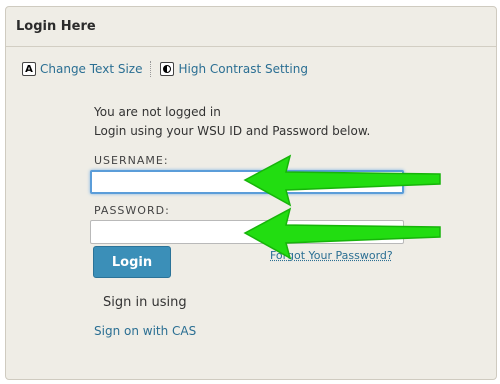 The image size is (500, 384). I want to click on password-arrow-icon, so click(342, 233).